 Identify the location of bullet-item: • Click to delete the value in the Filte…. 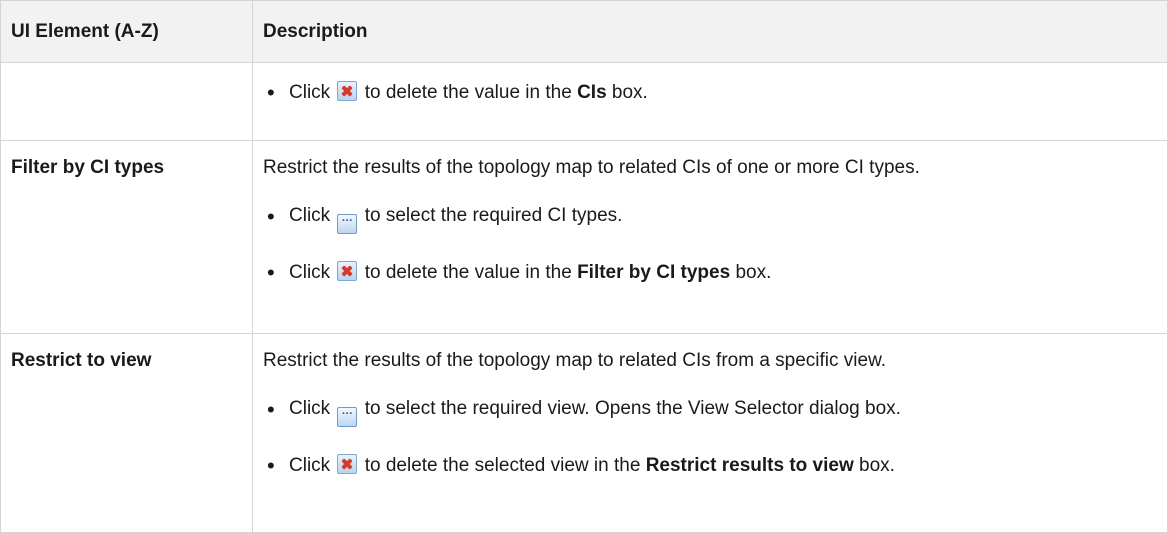
(715, 272).